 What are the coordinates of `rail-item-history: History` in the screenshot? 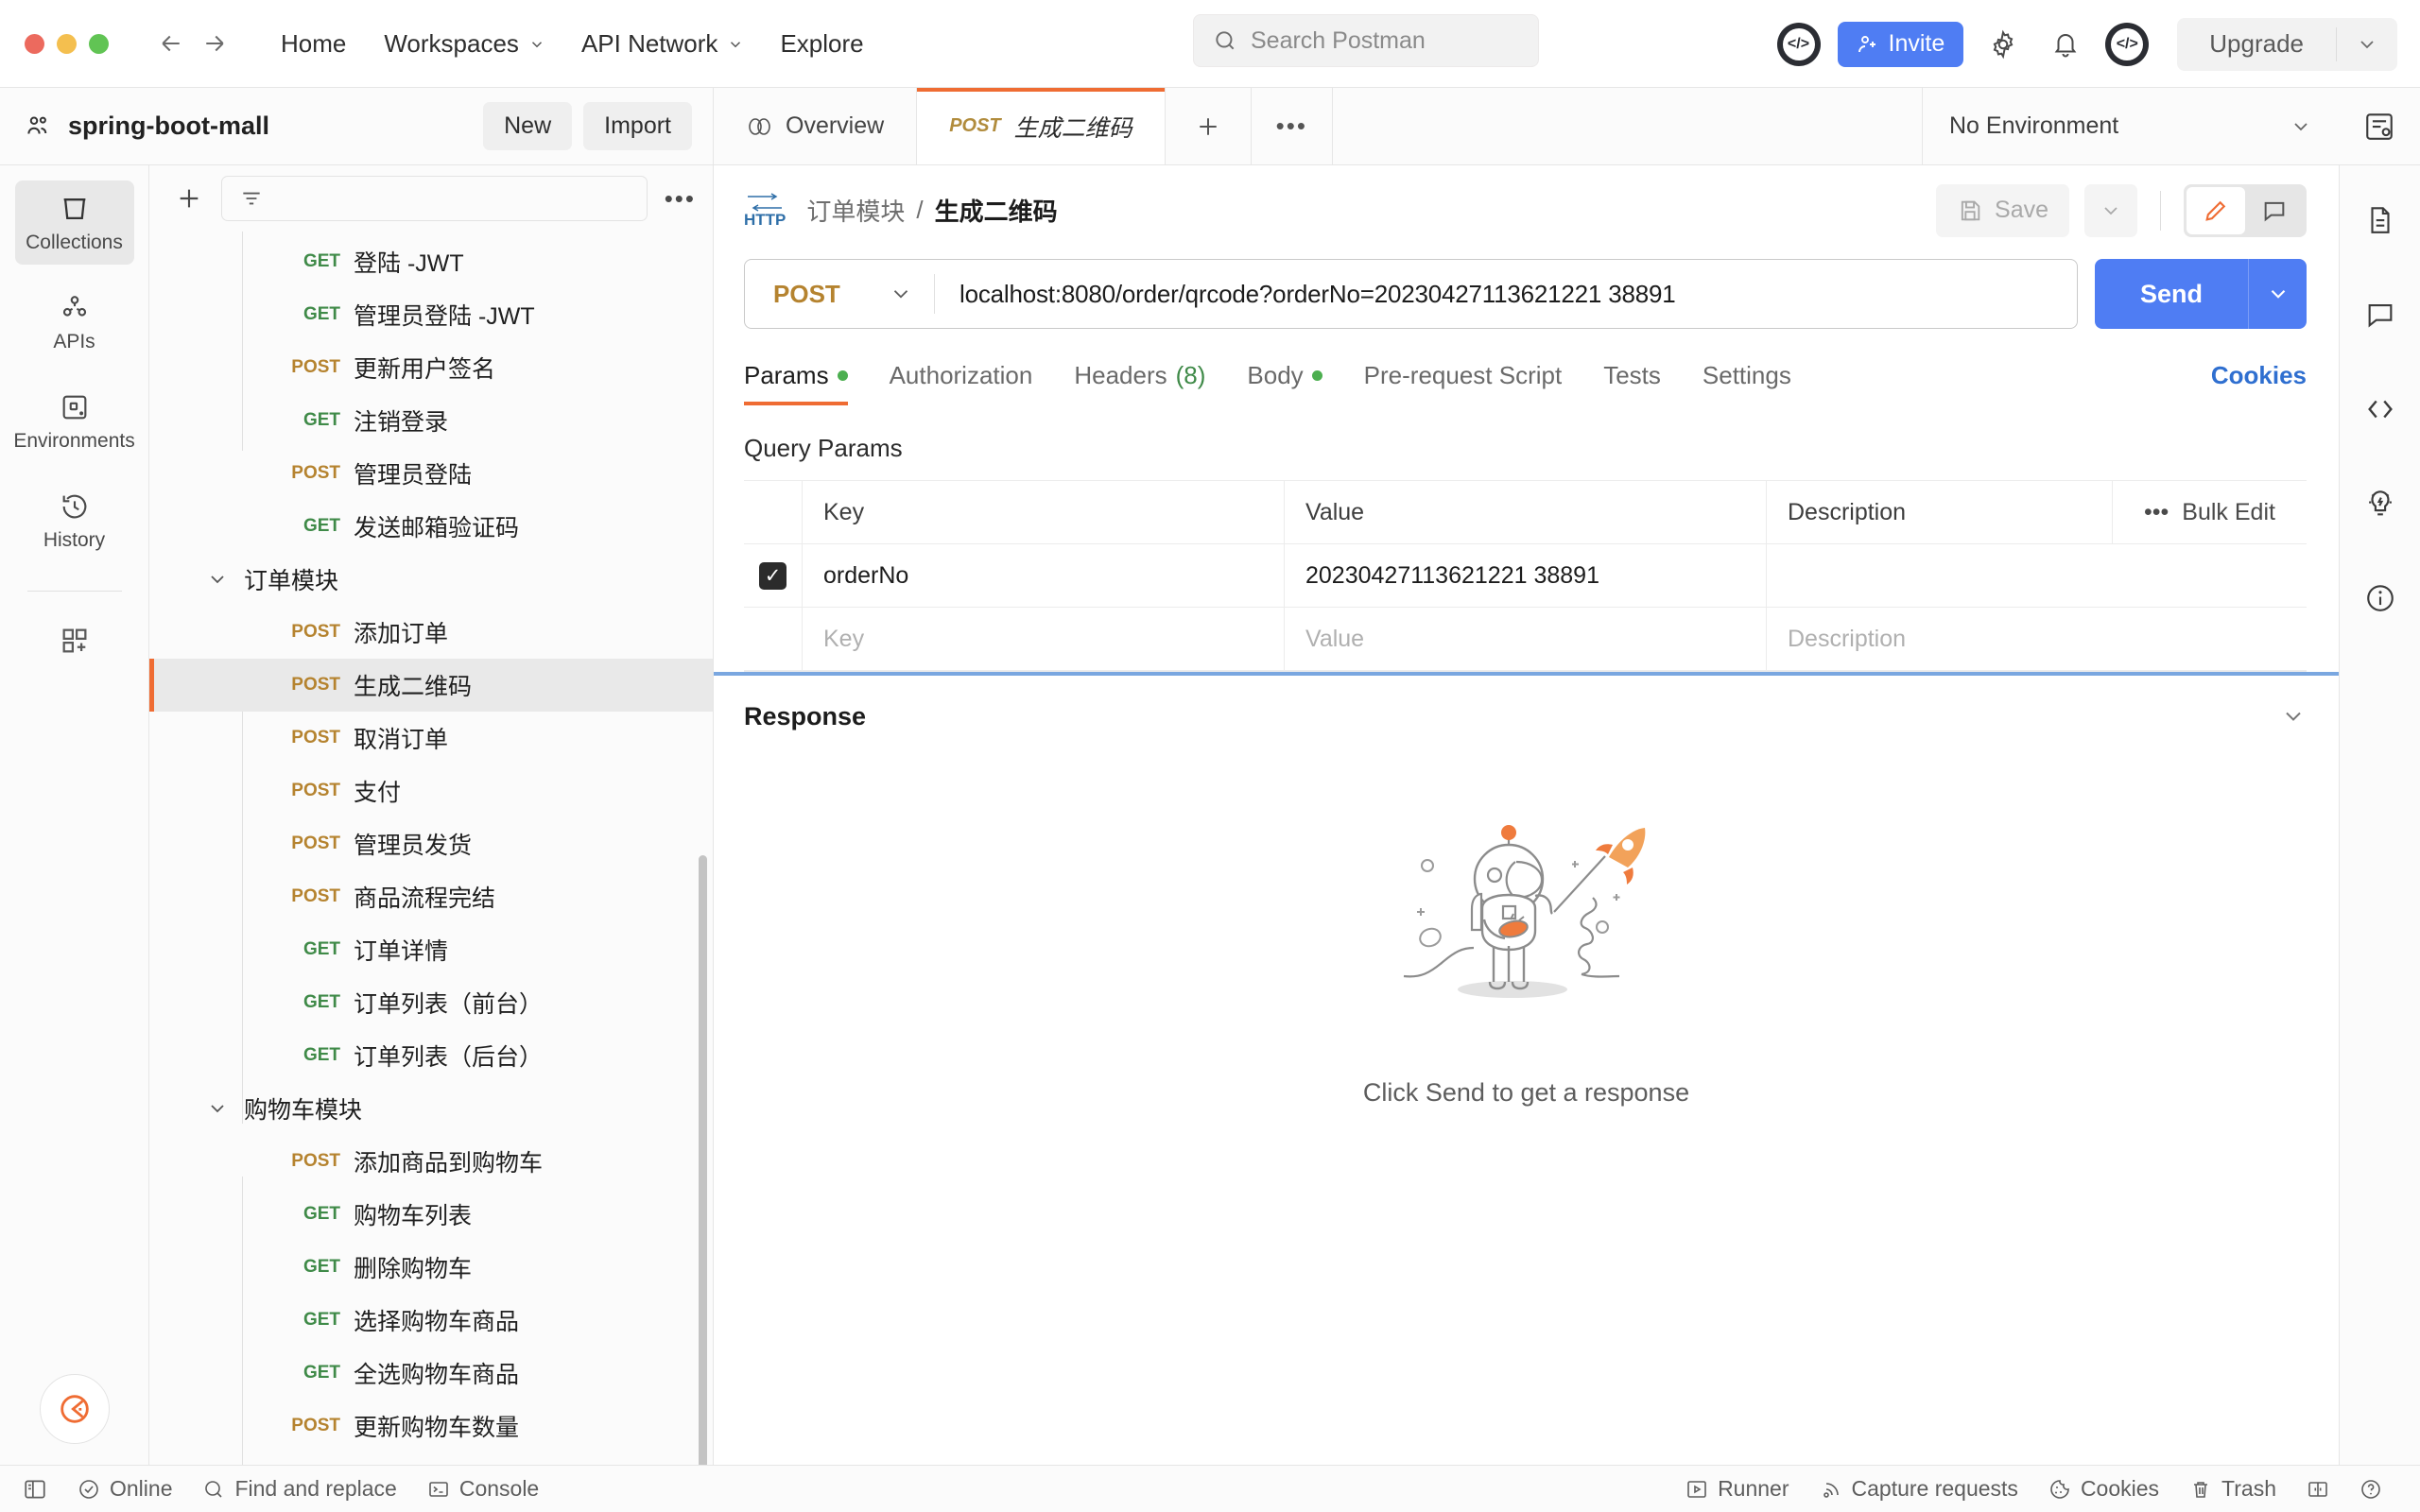 It's located at (74, 520).